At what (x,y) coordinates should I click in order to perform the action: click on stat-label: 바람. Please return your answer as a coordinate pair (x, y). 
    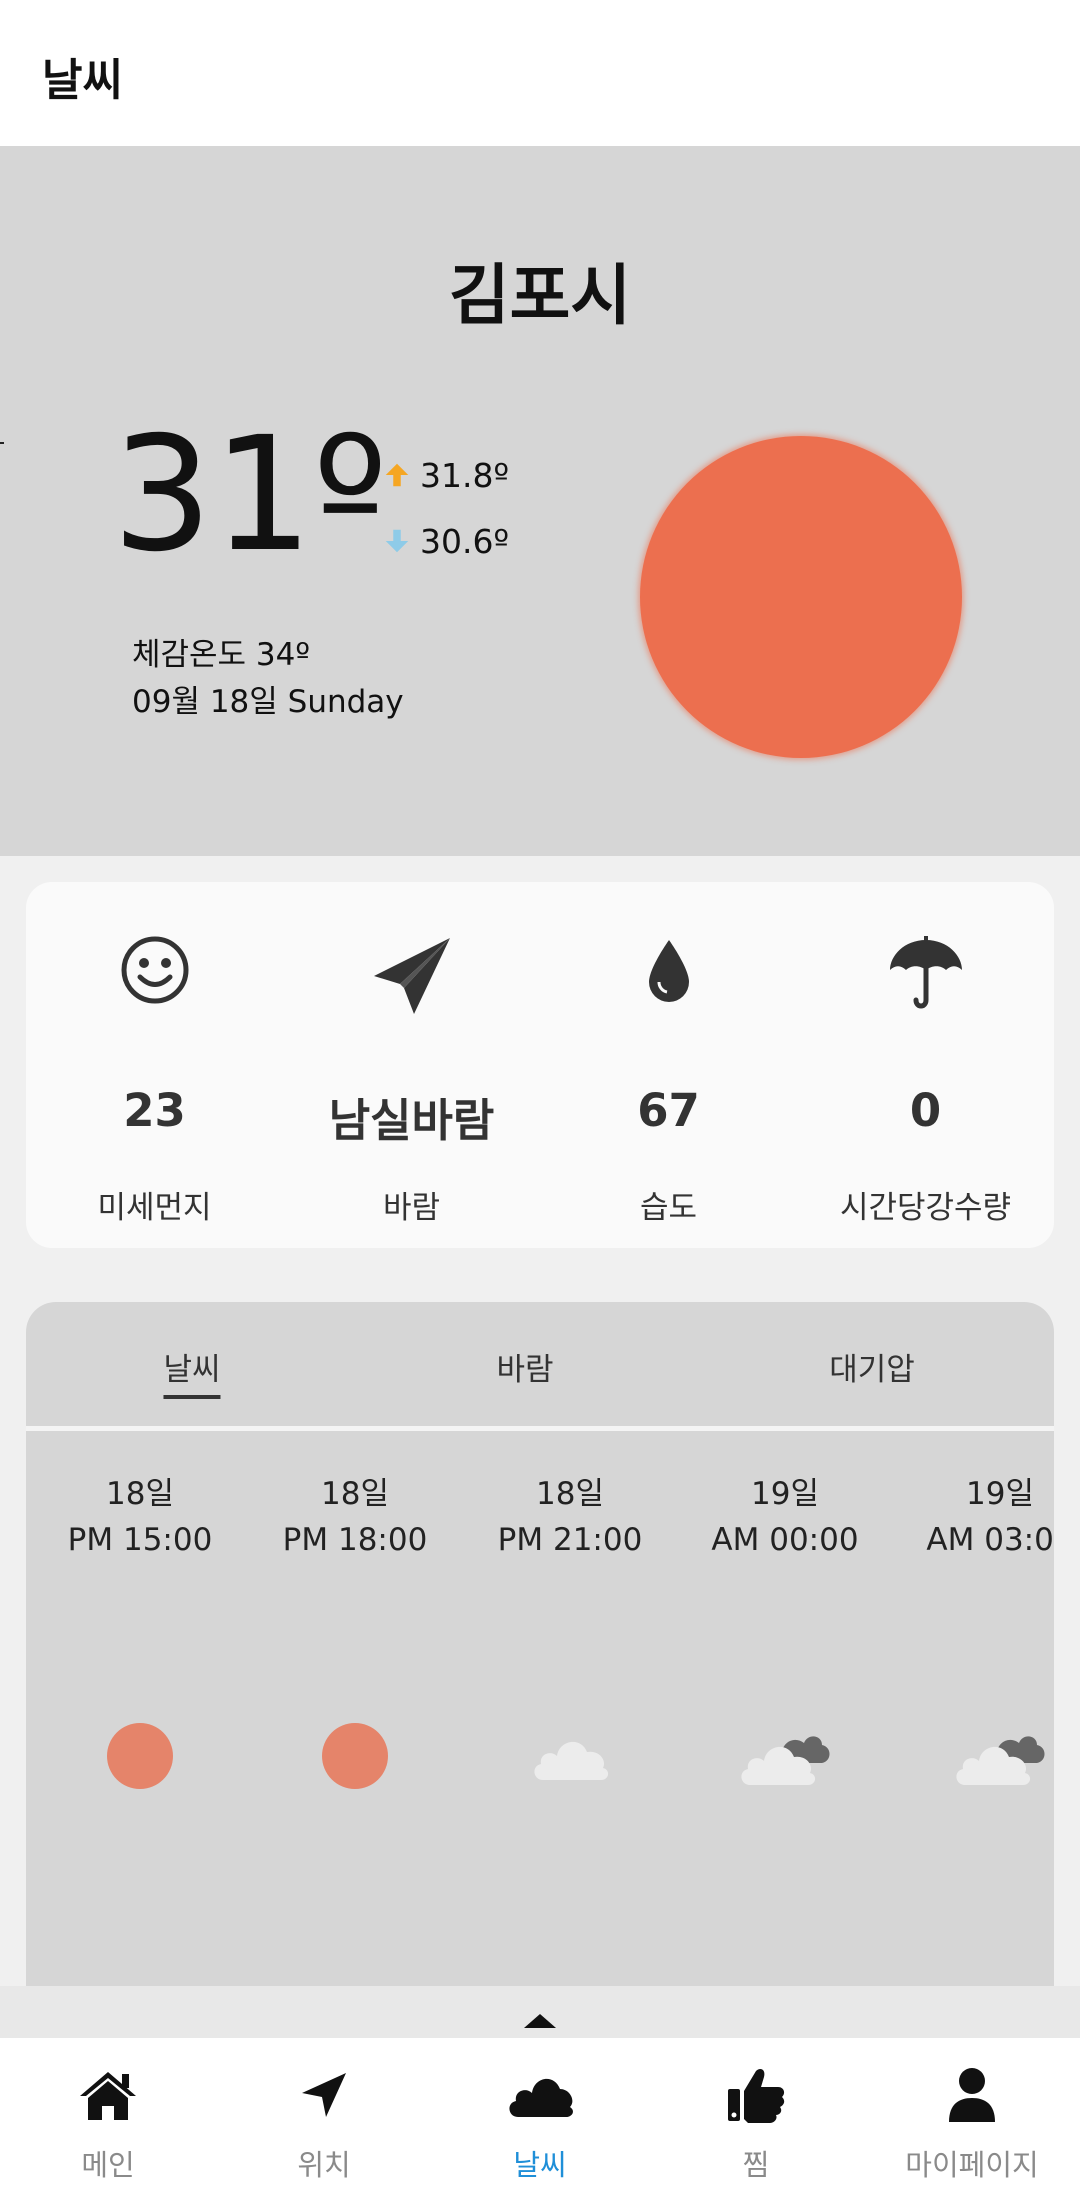
    Looking at the image, I should click on (411, 1208).